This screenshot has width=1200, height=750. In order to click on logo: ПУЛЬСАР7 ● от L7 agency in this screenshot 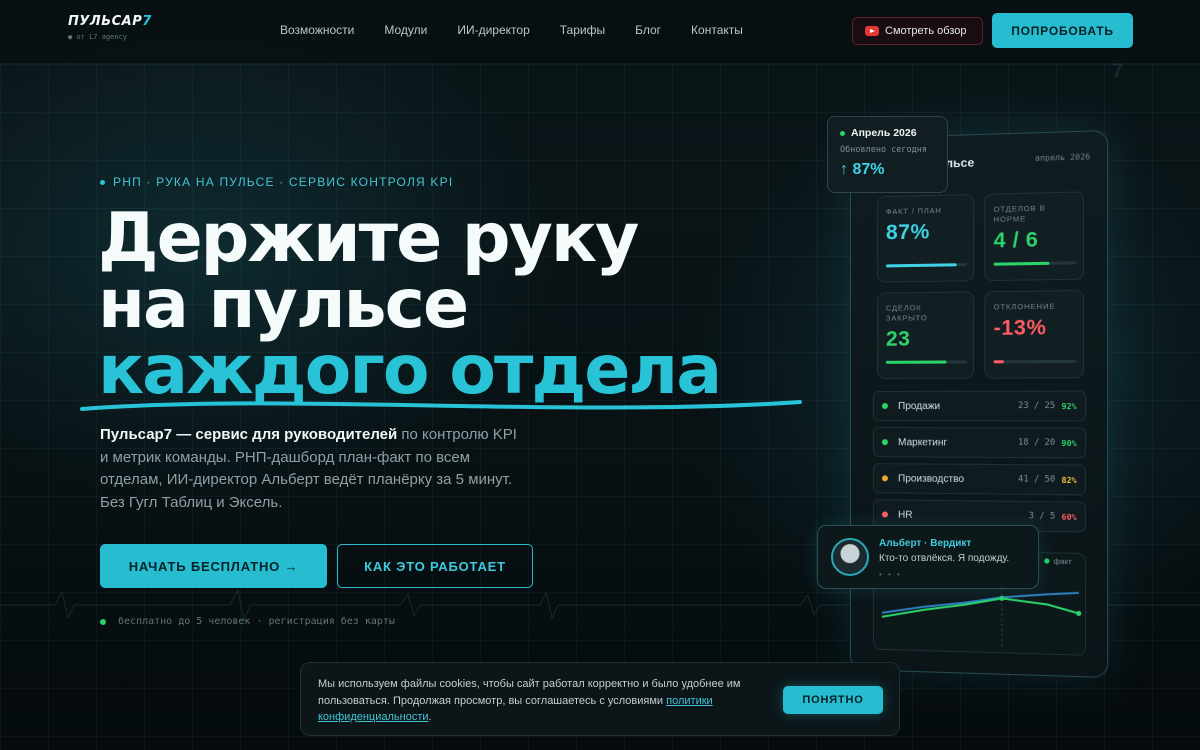, I will do `click(110, 27)`.